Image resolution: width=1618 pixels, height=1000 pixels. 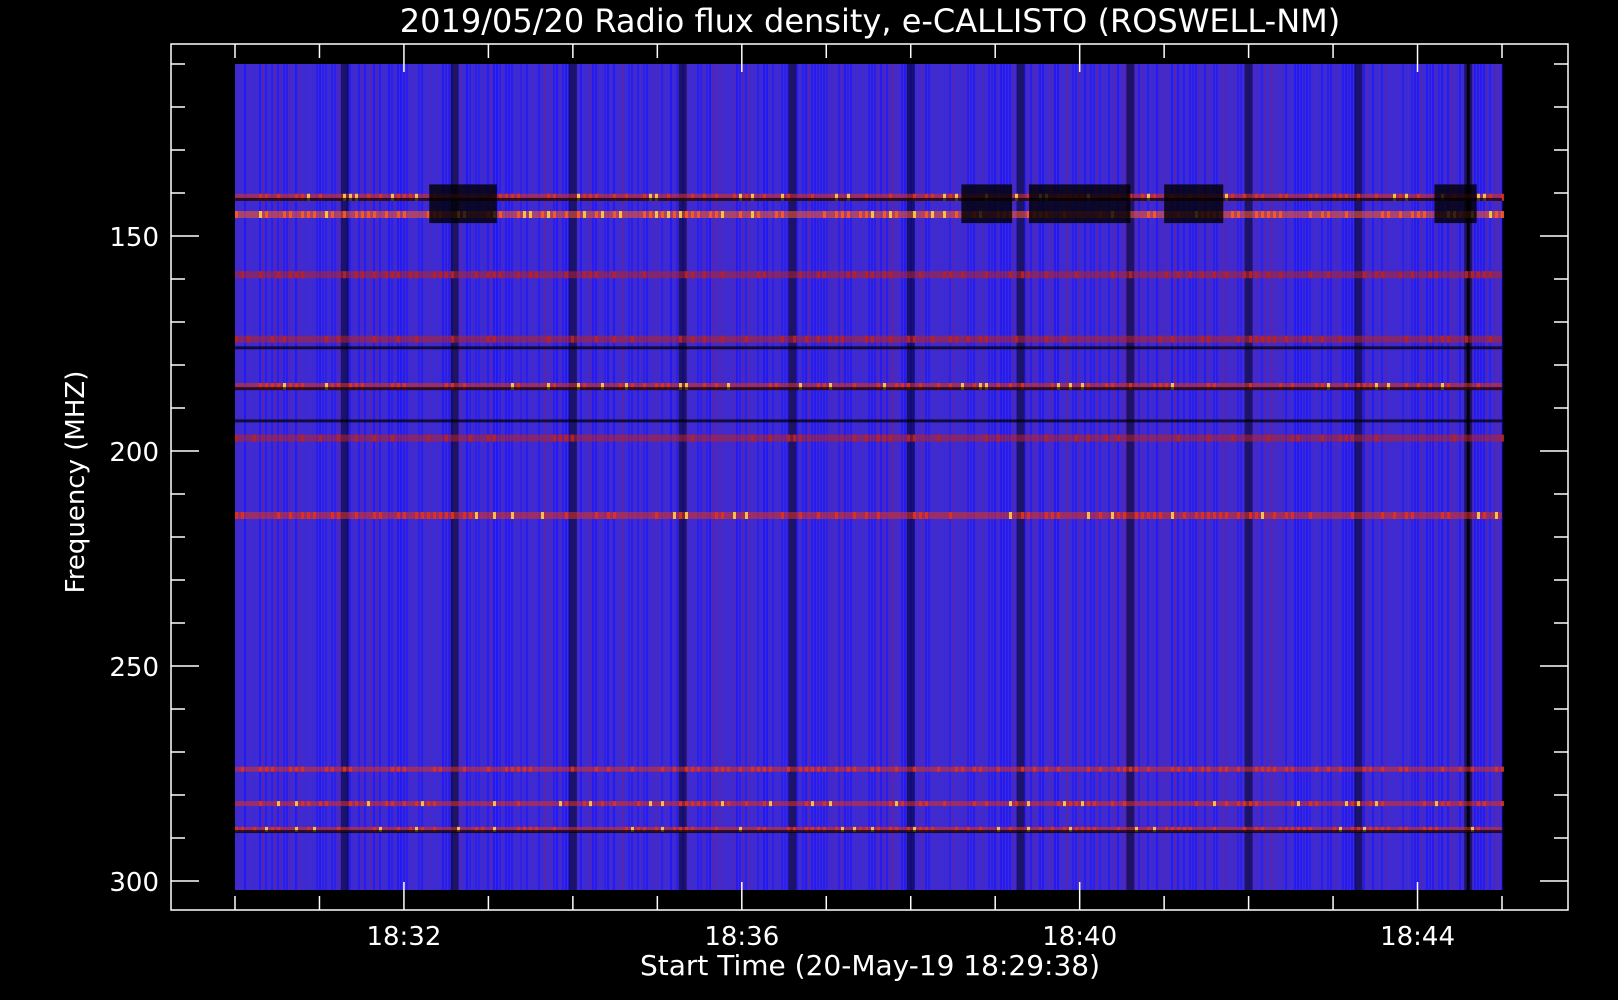 What do you see at coordinates (463, 204) in the screenshot?
I see `dark-block` at bounding box center [463, 204].